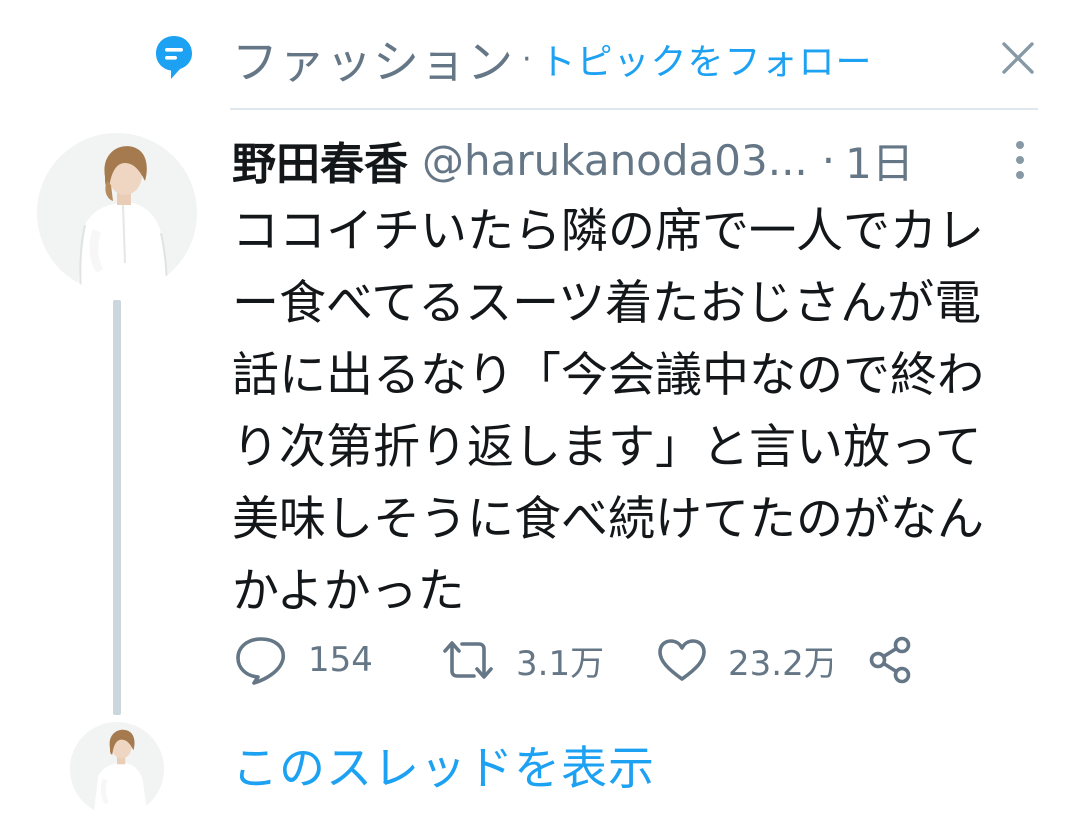 Image resolution: width=1080 pixels, height=820 pixels. What do you see at coordinates (560, 663) in the screenshot?
I see `retweet-count: 3.1万` at bounding box center [560, 663].